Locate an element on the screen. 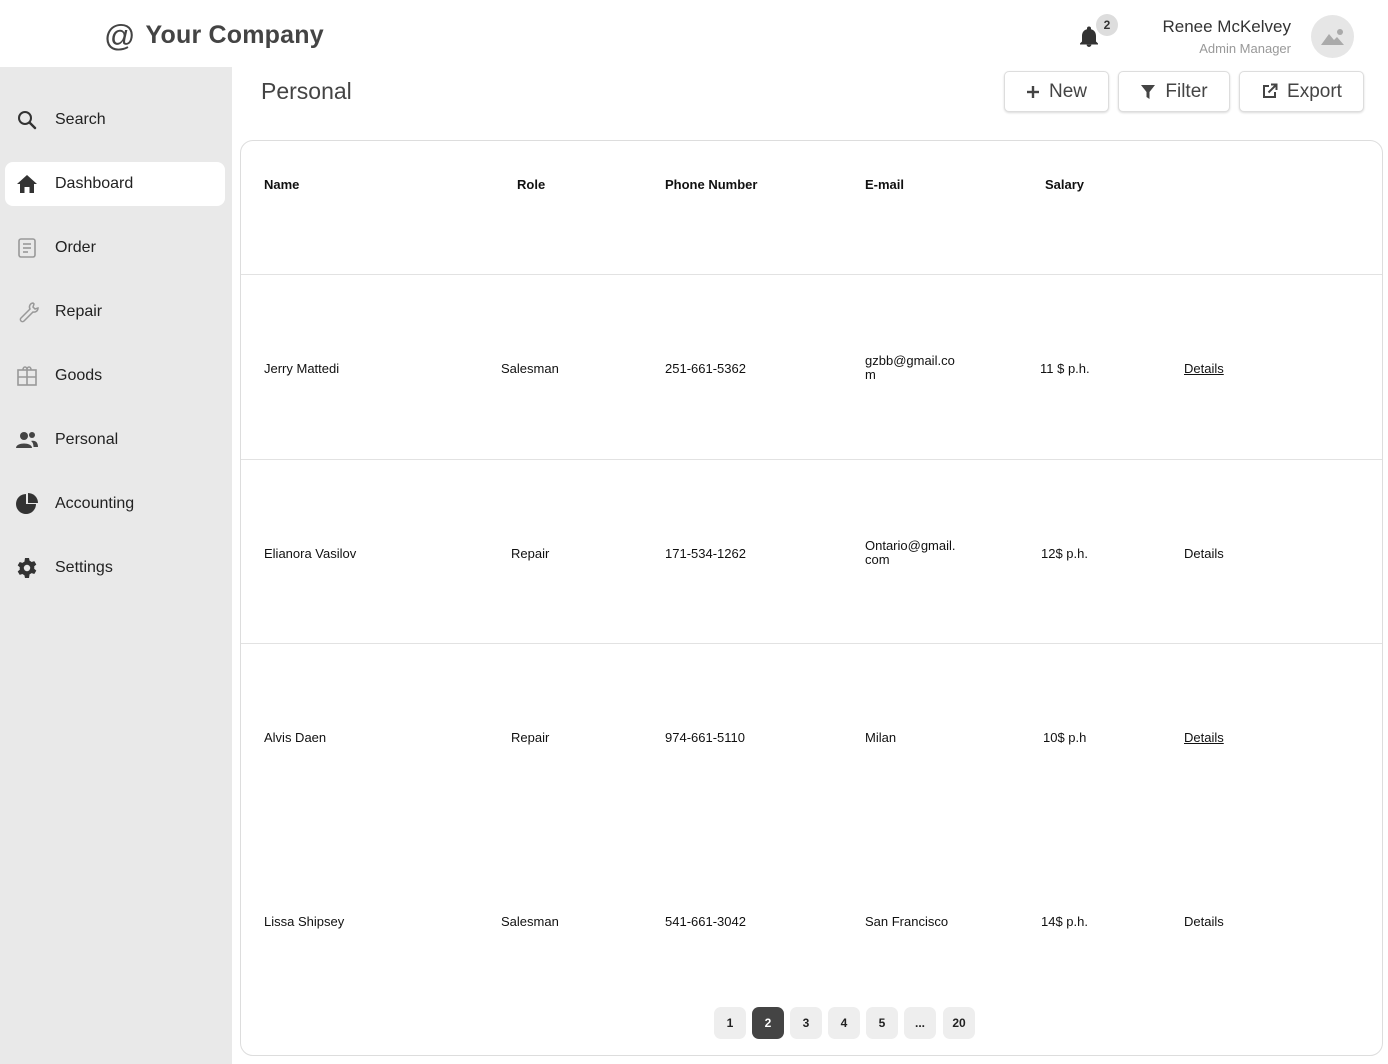 This screenshot has width=1388, height=1064. sidebar-item-label: Settings is located at coordinates (84, 567).